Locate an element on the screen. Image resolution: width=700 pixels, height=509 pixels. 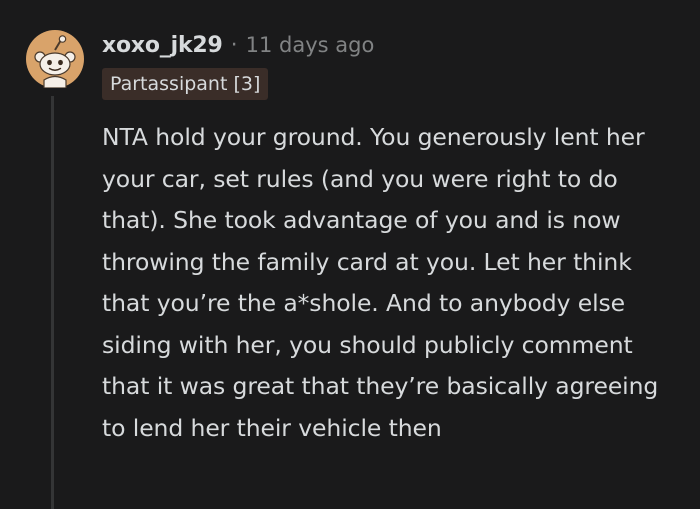
author-username: xoxo_jk29 is located at coordinates (162, 45).